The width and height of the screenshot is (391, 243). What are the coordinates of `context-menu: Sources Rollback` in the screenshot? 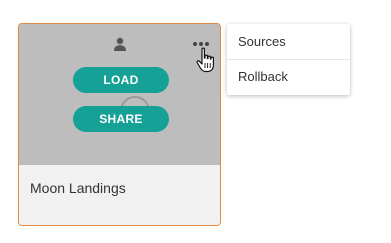 It's located at (288, 59).